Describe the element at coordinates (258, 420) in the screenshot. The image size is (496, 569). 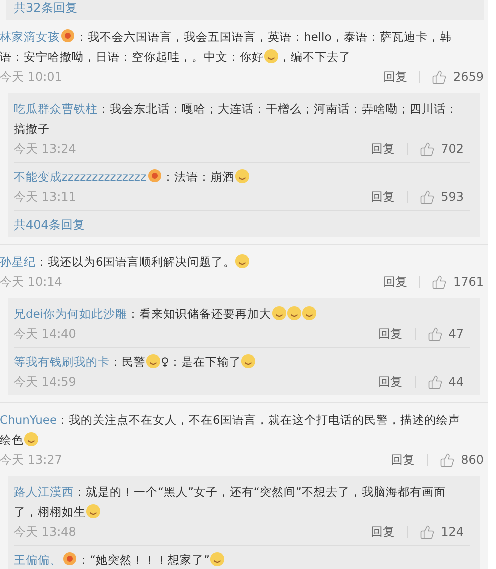
I see `comment-text: ：我的关注点不在女人，不在6国语言，就在这个打电话的民警，描述的绘声` at that location.